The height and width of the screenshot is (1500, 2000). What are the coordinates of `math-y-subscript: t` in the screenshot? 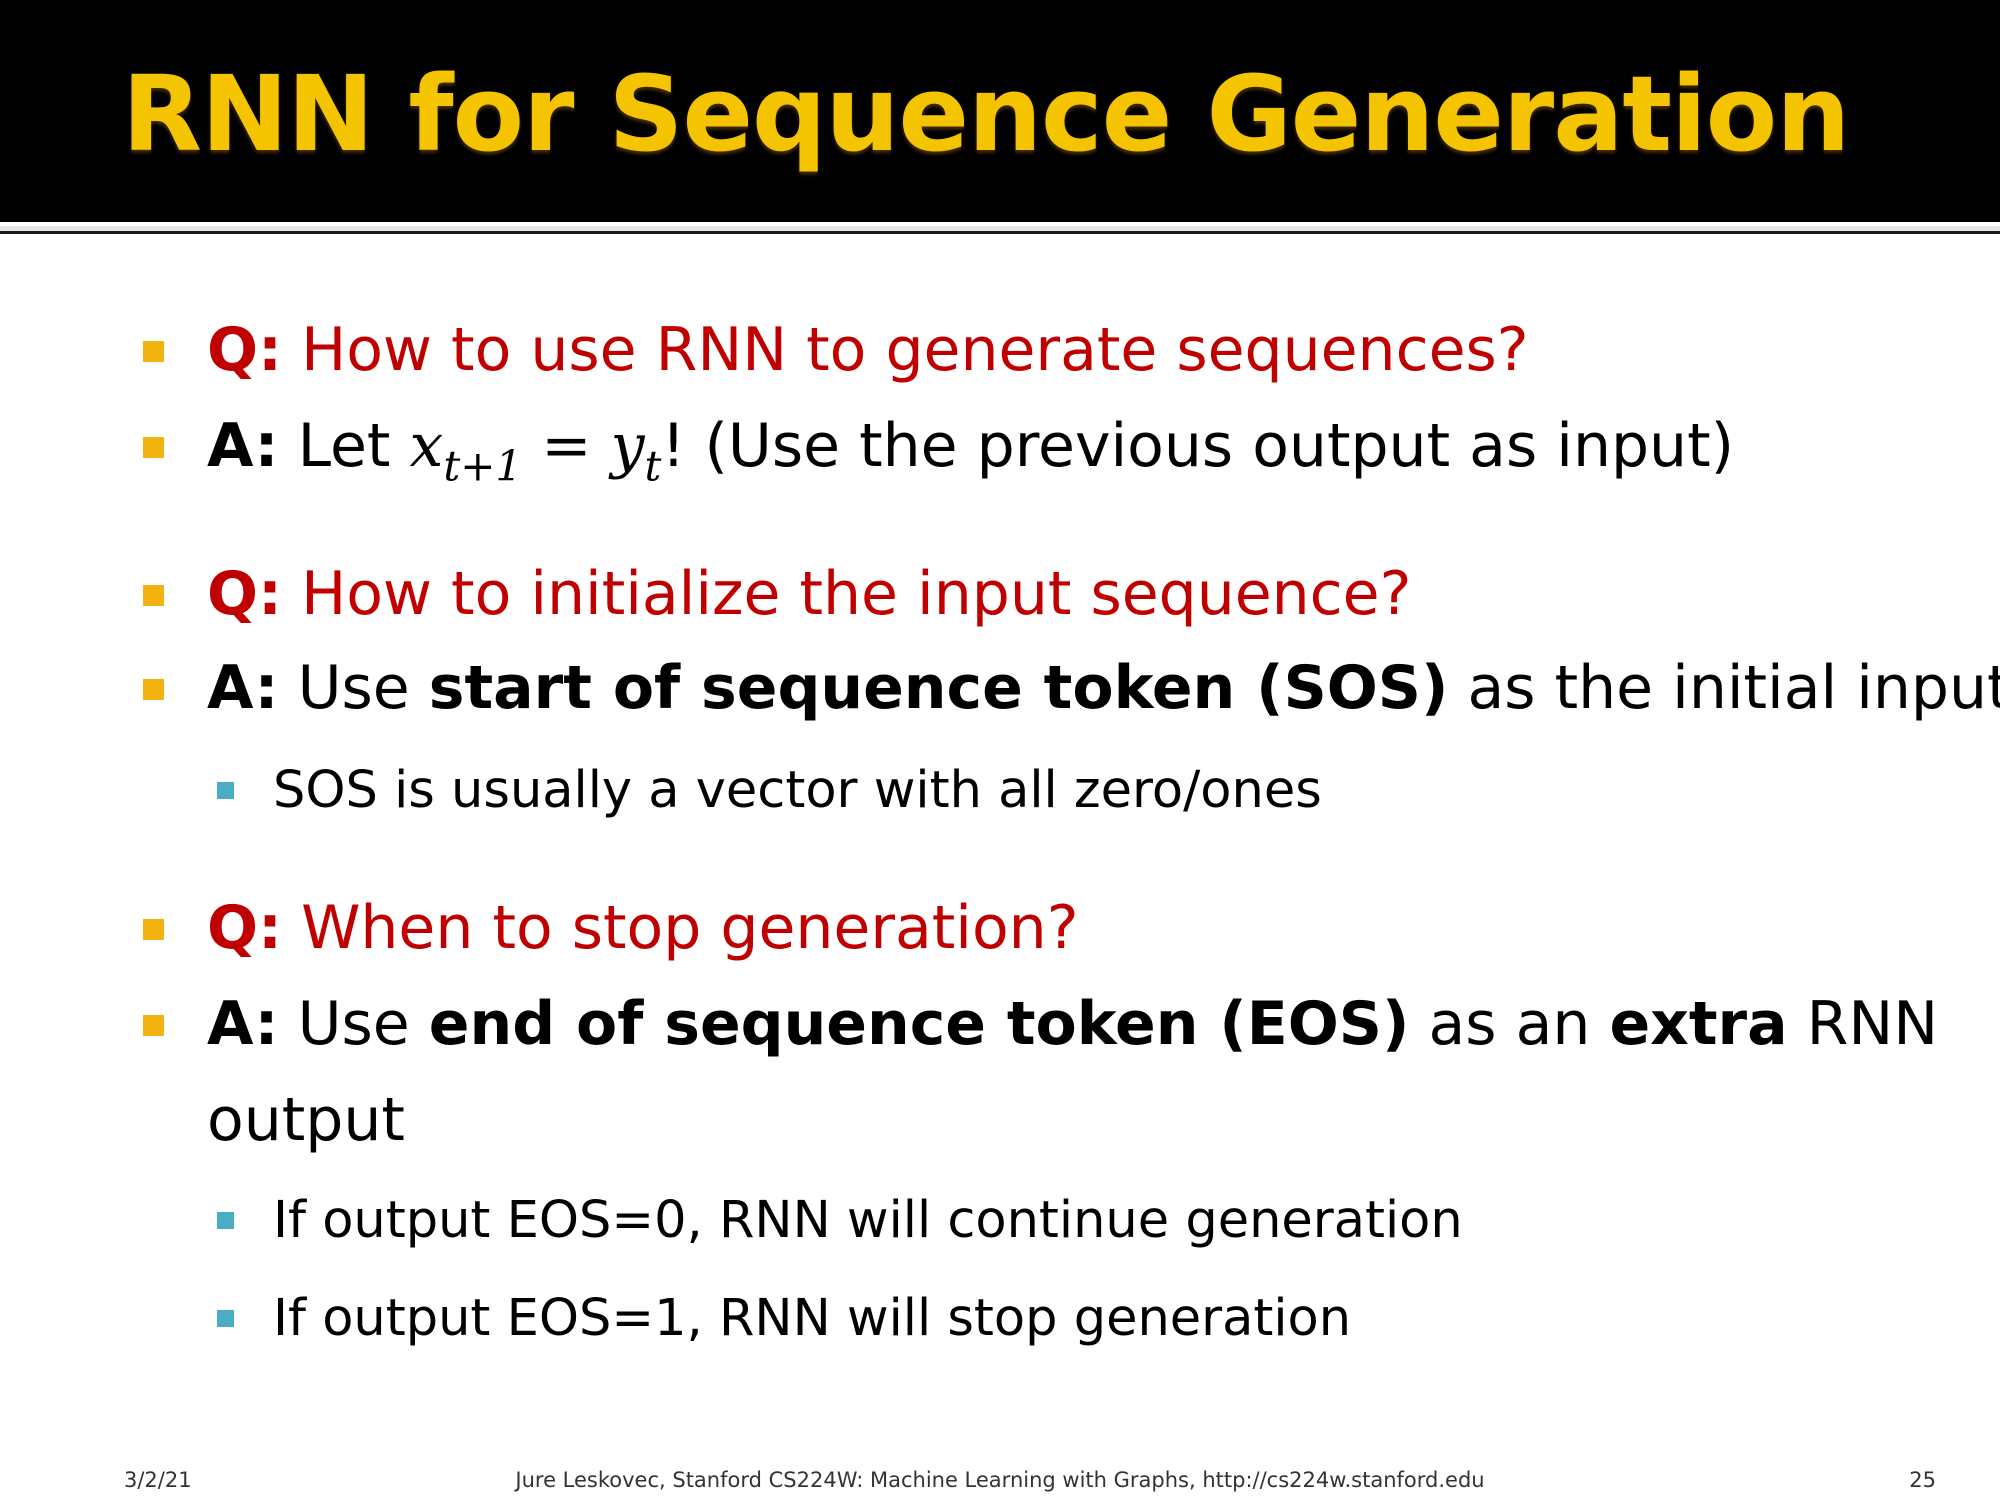 It's located at (653, 466).